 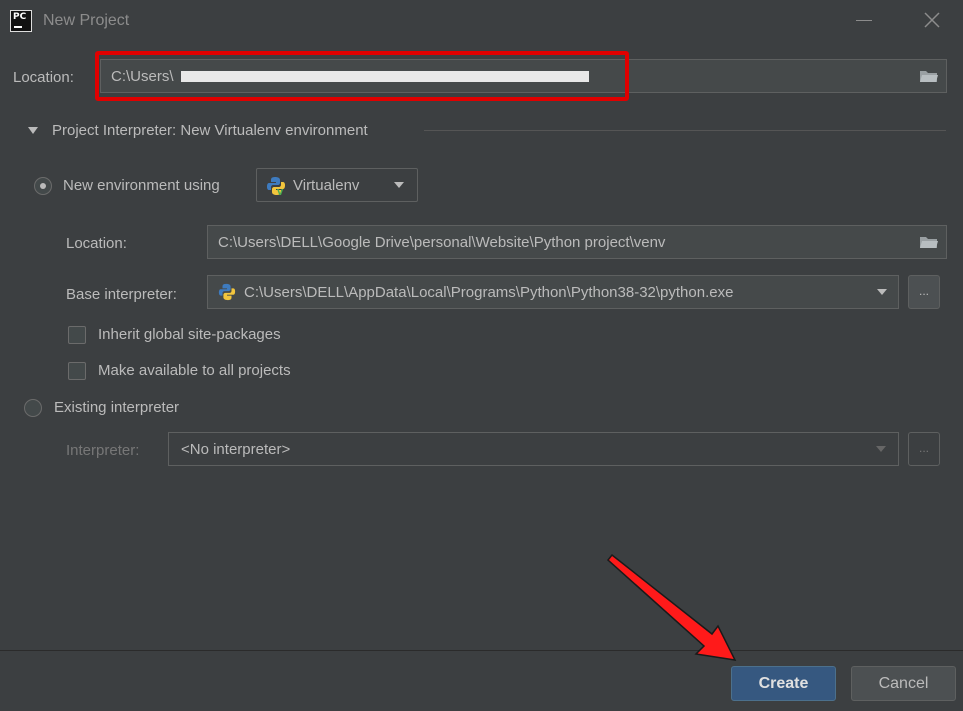 I want to click on title-bar, so click(x=481, y=21).